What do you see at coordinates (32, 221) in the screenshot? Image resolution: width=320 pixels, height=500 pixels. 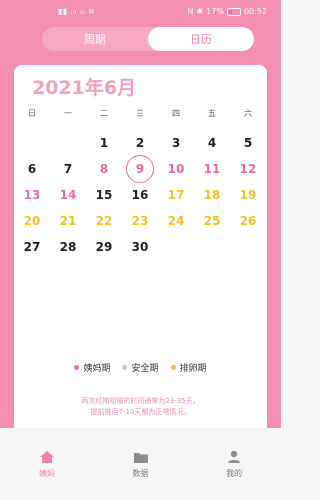 I see `calendar-day: 20` at bounding box center [32, 221].